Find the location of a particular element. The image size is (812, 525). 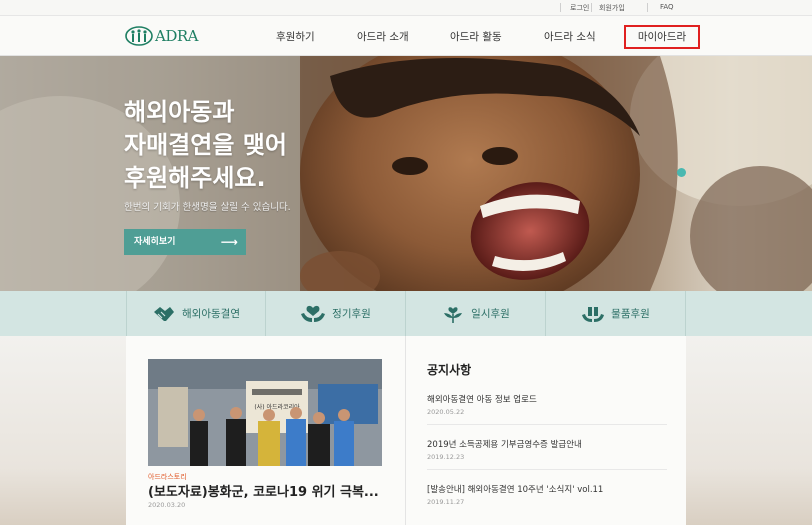

category-child-sponsorship: 해외아동결연 is located at coordinates (196, 313).